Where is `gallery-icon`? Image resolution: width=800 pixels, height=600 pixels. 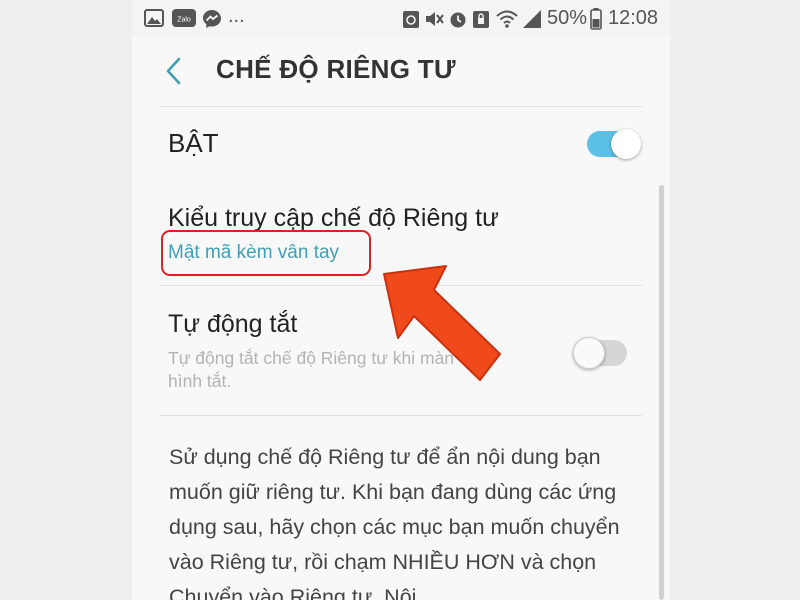 gallery-icon is located at coordinates (154, 18).